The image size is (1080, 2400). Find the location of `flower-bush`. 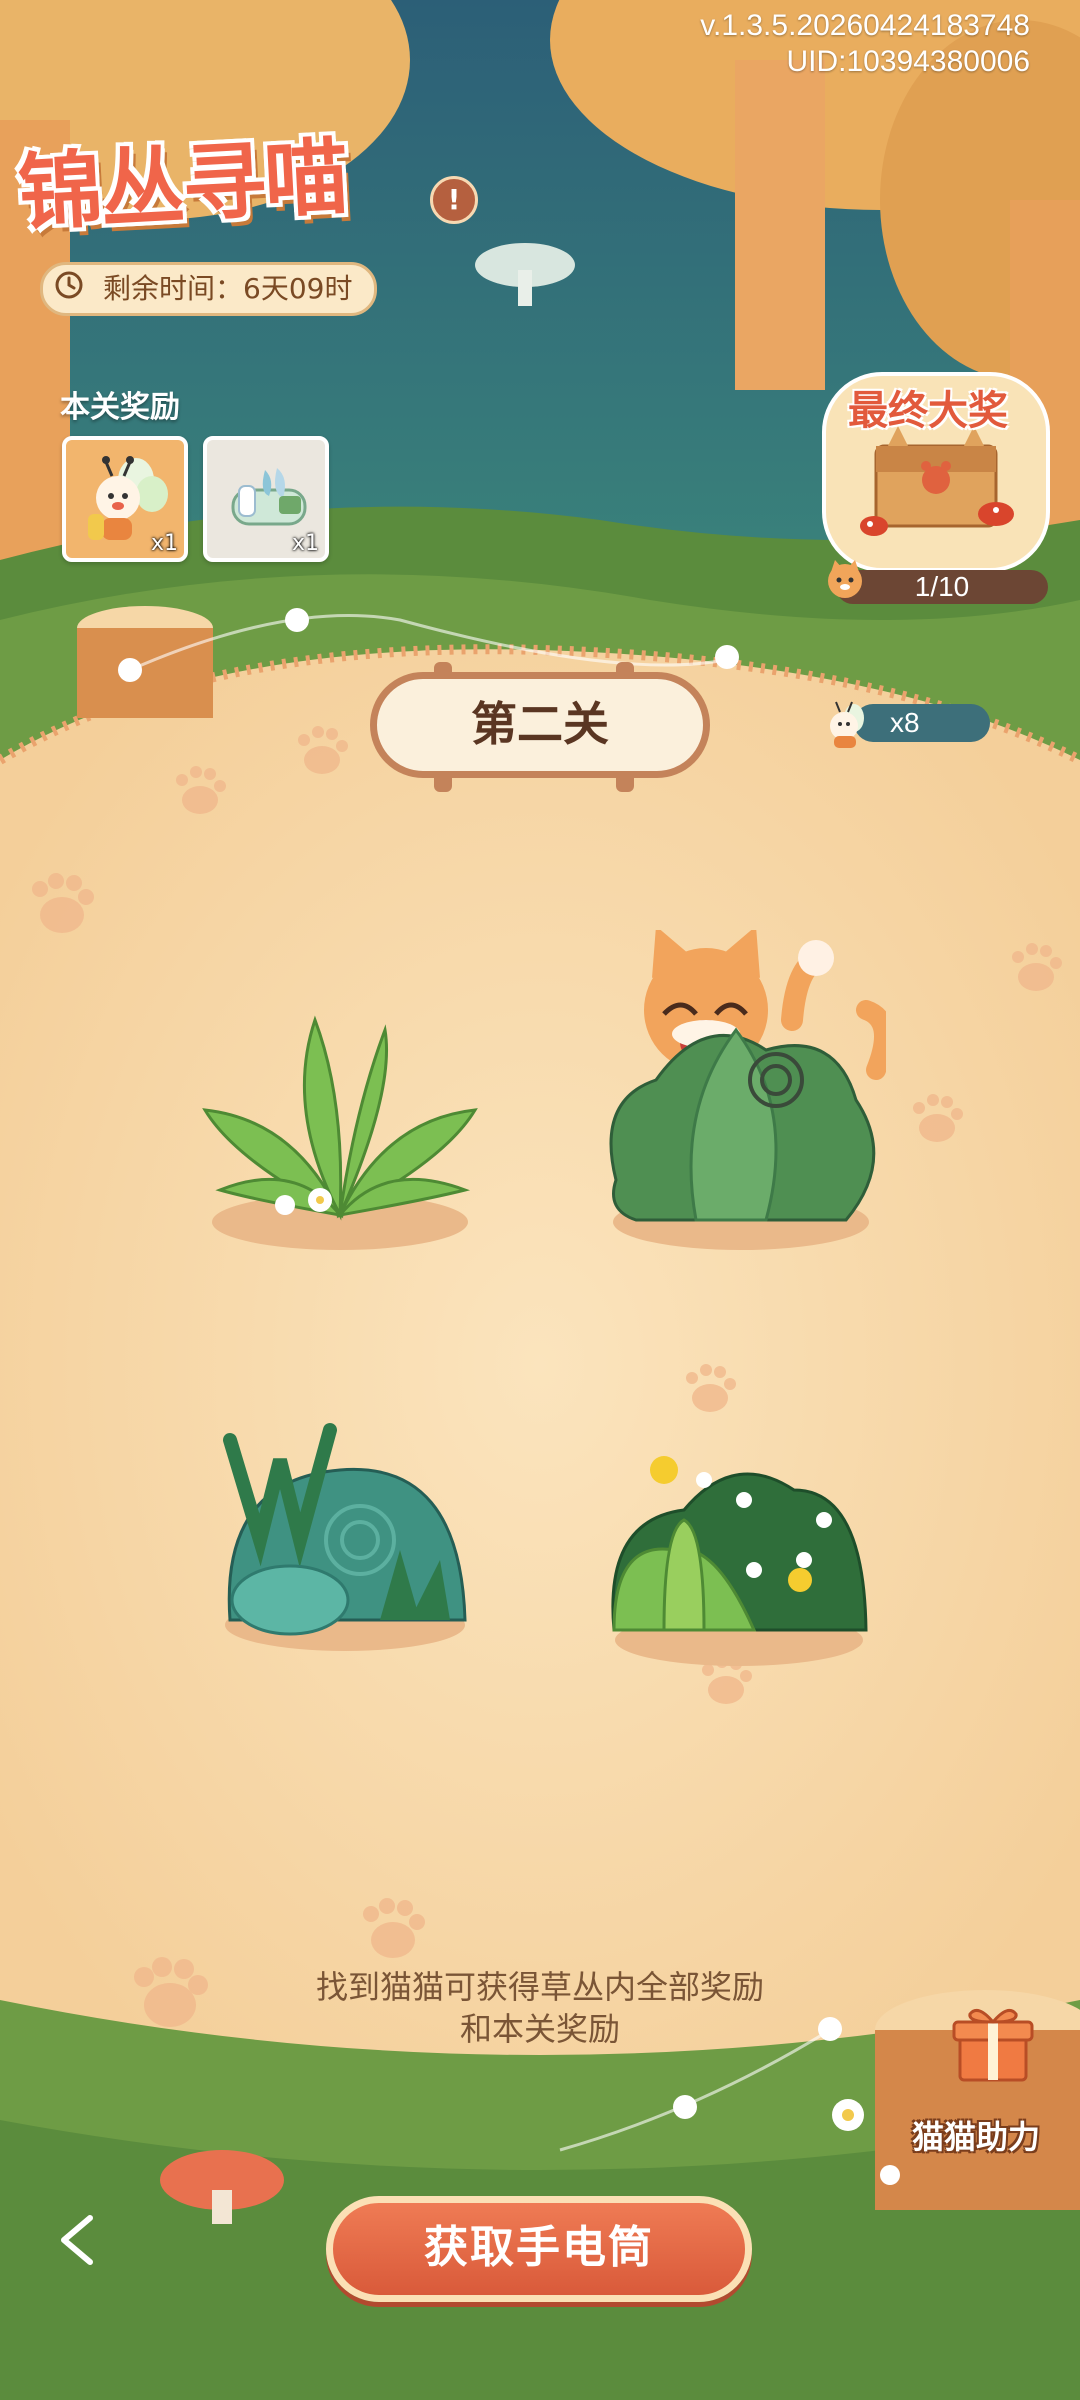

flower-bush is located at coordinates (739, 1550).